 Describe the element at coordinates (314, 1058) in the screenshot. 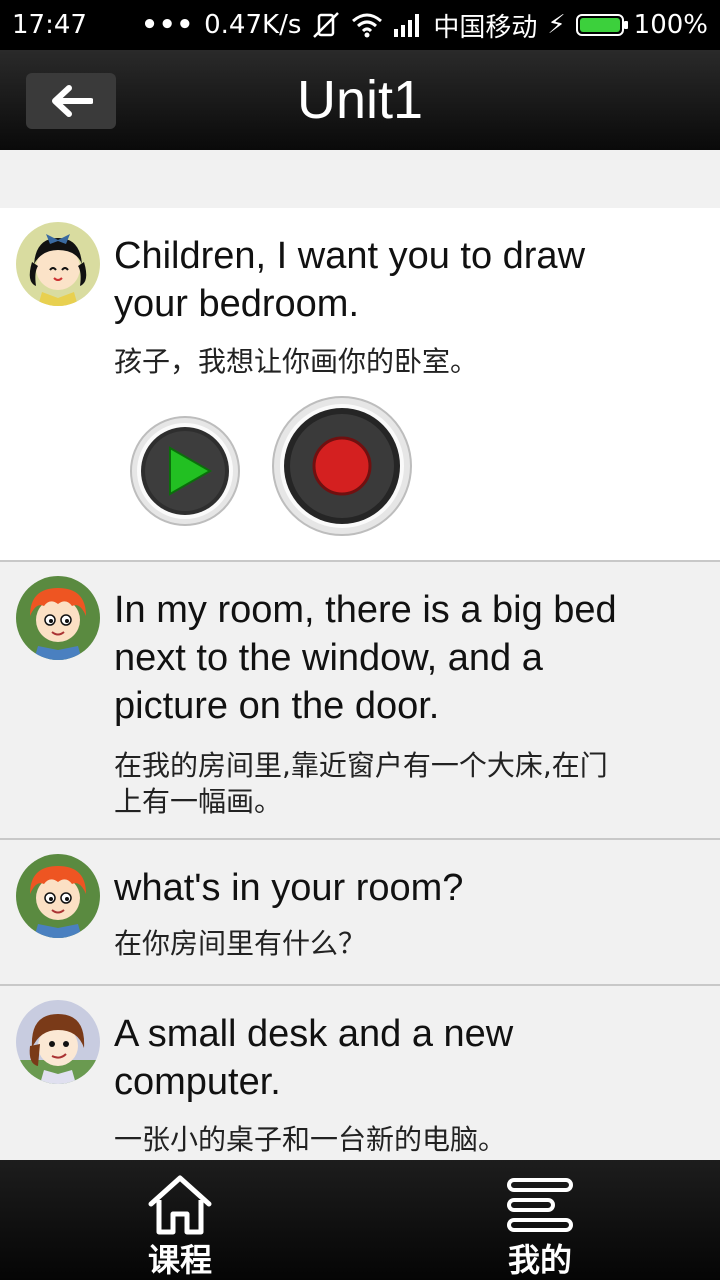

I see `sentence-english: A small desk and a new computer.` at that location.